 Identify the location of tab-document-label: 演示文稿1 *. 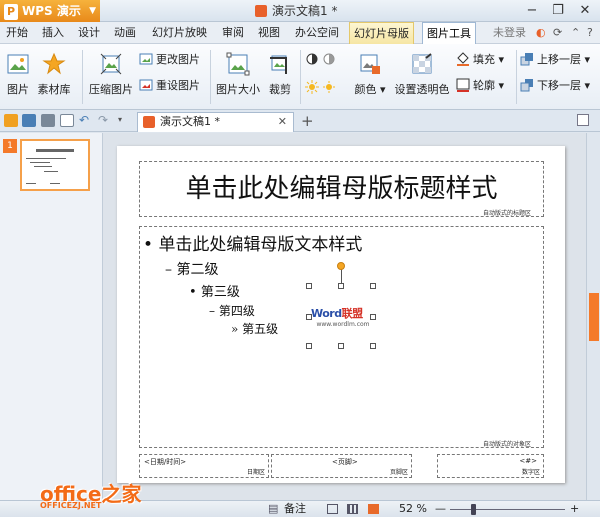
(190, 121).